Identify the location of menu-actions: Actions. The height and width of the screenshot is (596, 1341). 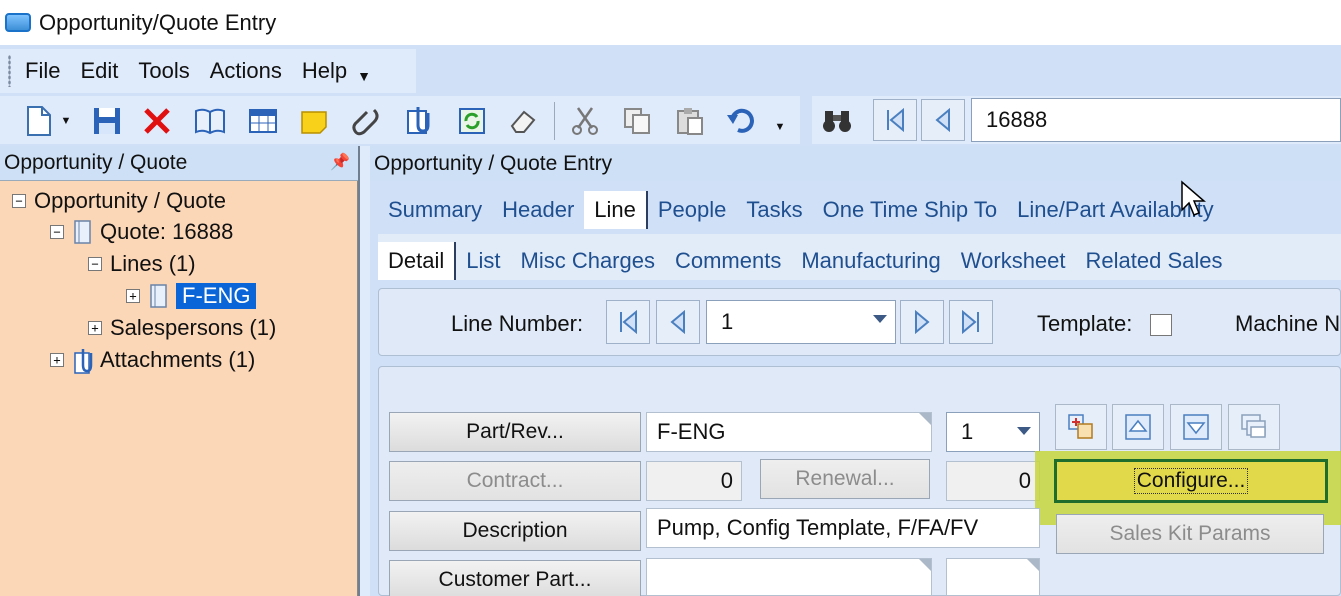
(246, 71).